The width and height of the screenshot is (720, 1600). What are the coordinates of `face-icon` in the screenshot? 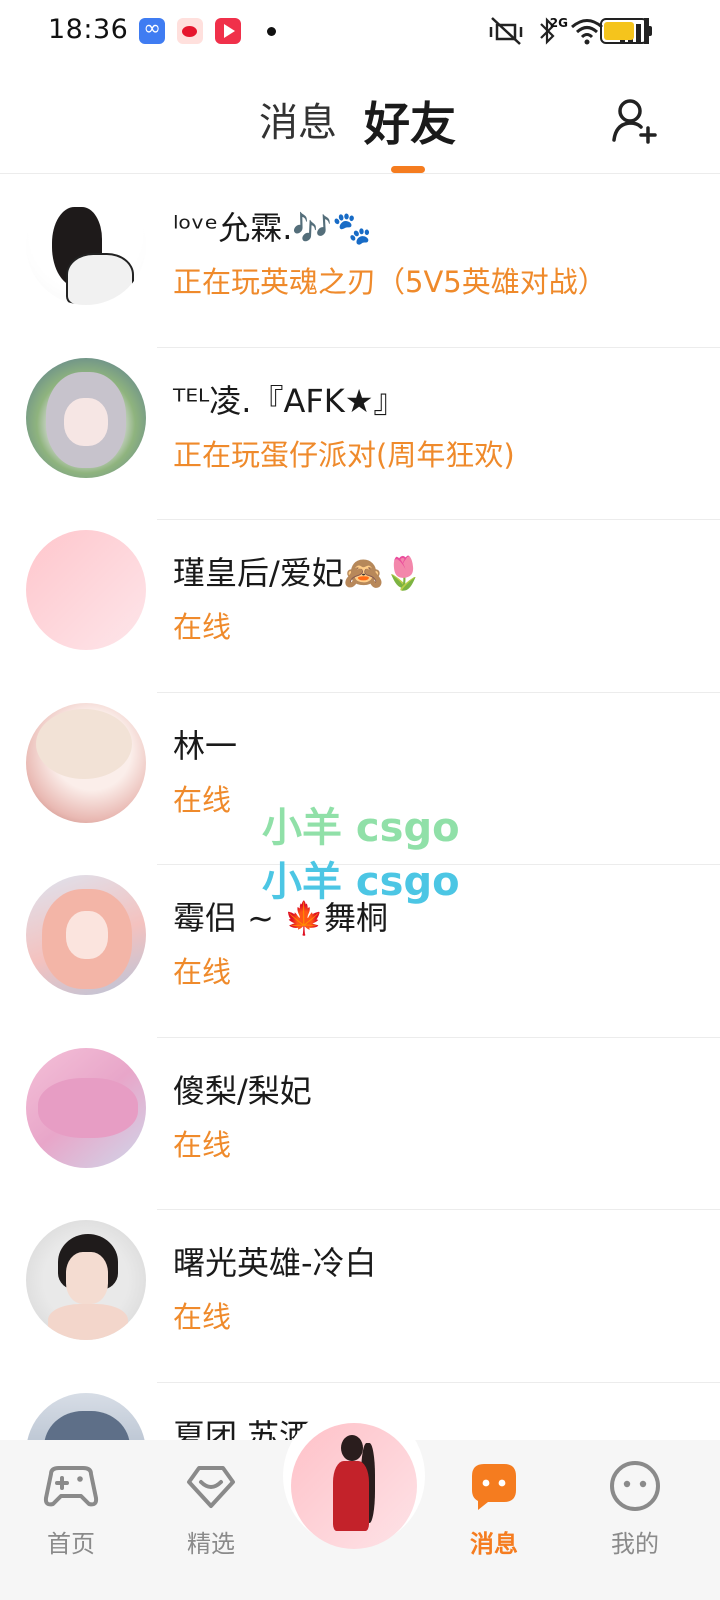 It's located at (635, 1486).